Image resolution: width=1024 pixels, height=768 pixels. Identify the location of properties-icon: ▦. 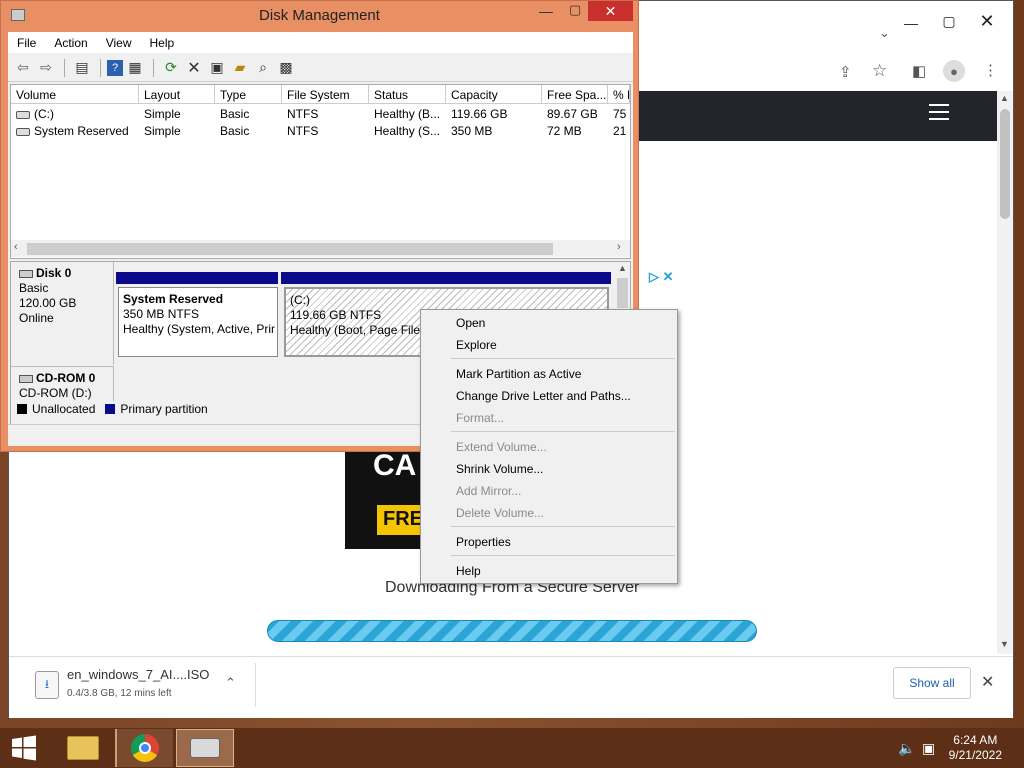
(135, 68).